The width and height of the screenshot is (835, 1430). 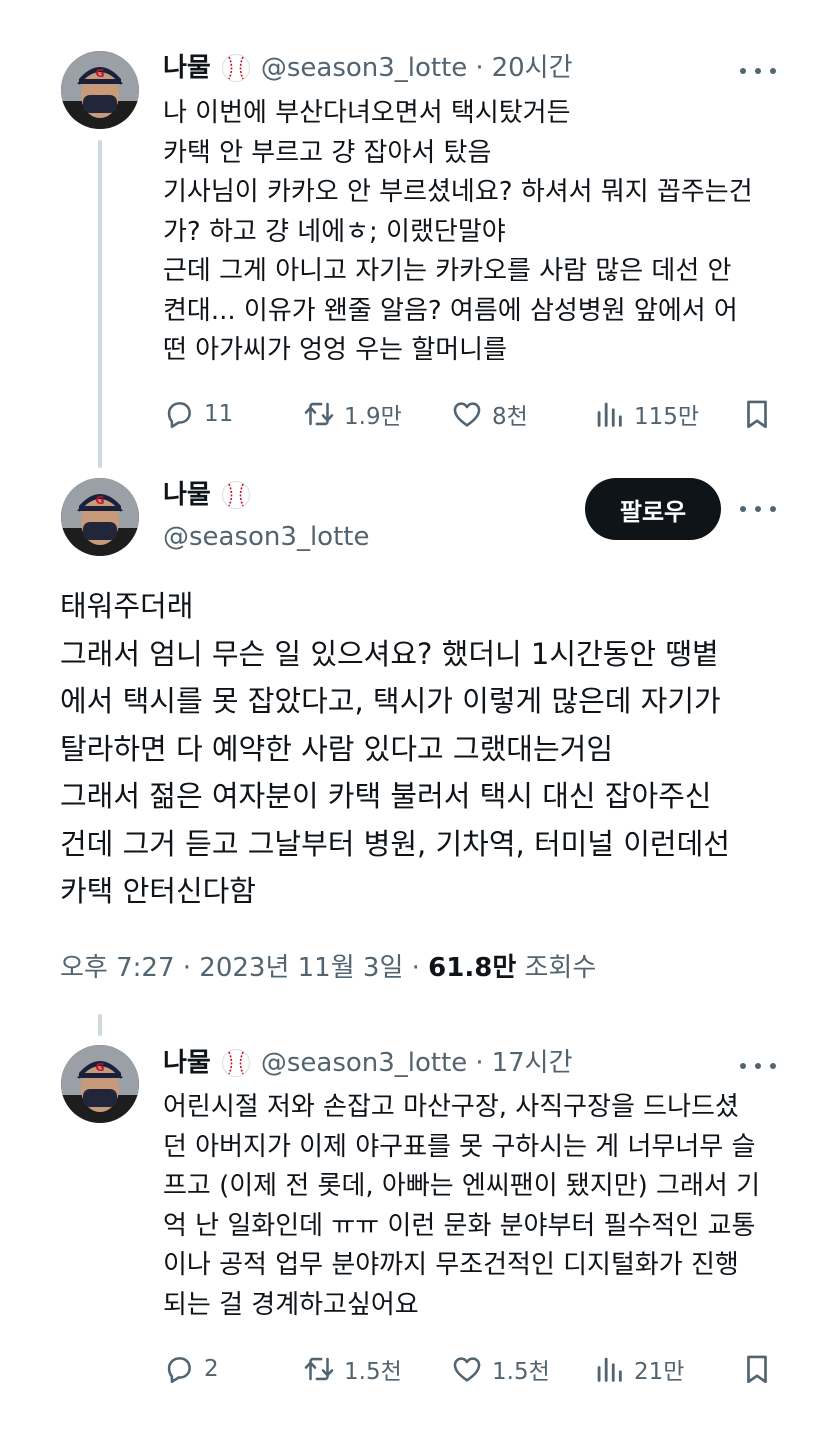 I want to click on reply-count: 11, so click(x=219, y=414).